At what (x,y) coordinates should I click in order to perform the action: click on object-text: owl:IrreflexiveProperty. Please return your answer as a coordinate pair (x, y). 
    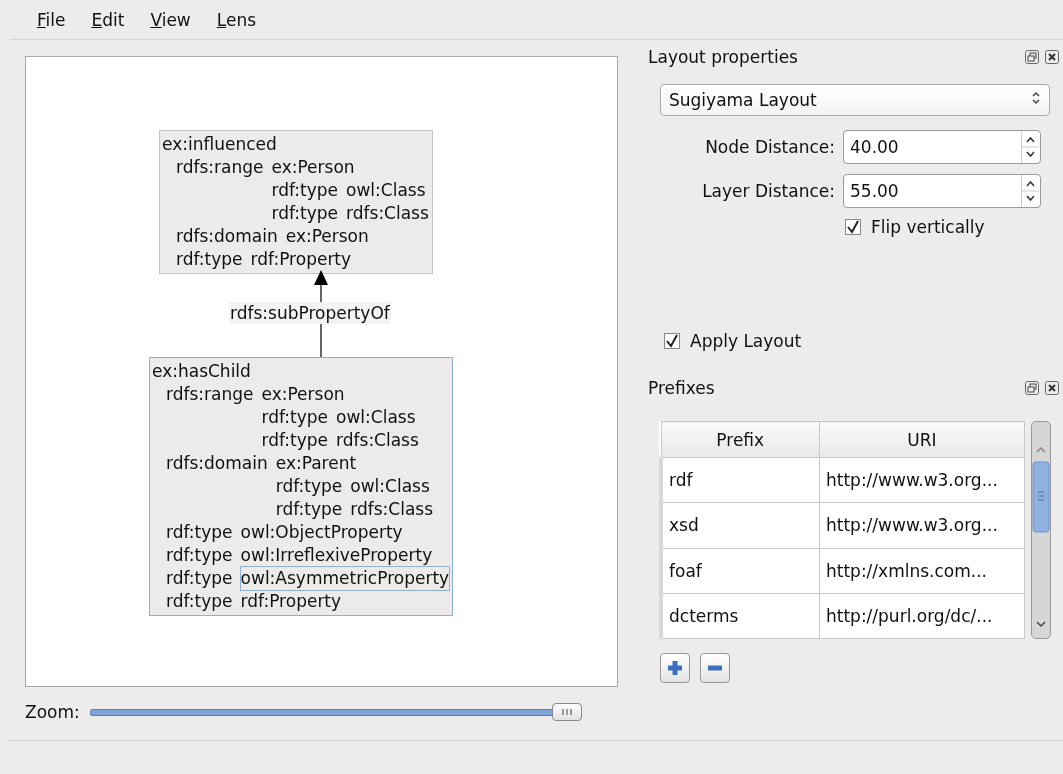
    Looking at the image, I should click on (336, 555).